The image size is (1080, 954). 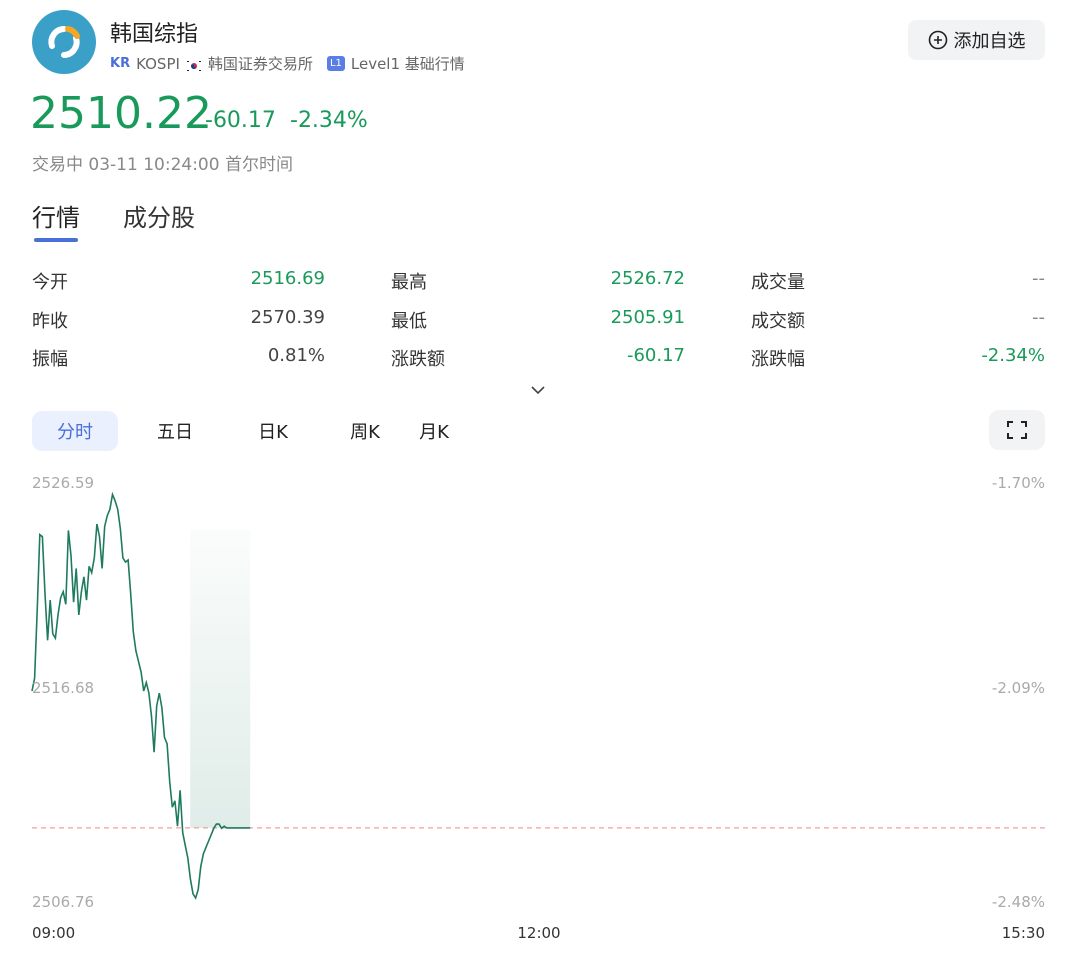 What do you see at coordinates (56, 240) in the screenshot?
I see `active-tab-indicator` at bounding box center [56, 240].